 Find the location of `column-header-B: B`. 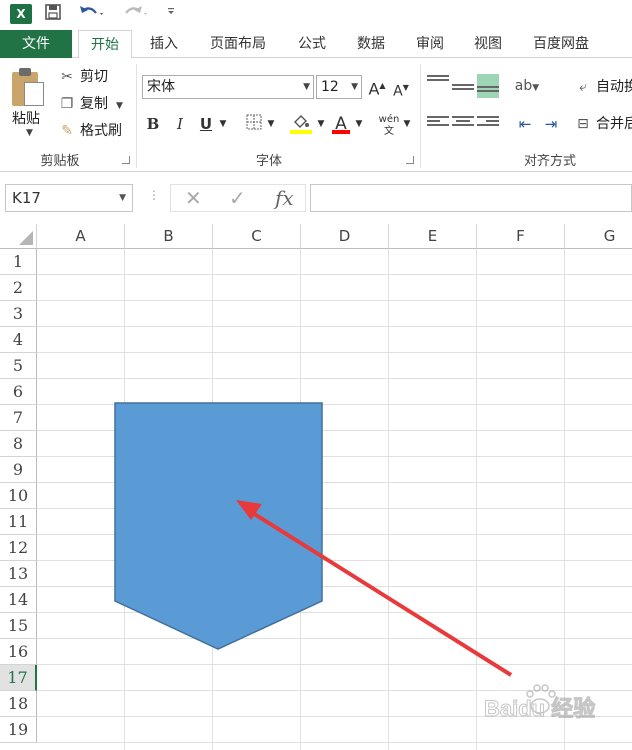

column-header-B: B is located at coordinates (169, 236).